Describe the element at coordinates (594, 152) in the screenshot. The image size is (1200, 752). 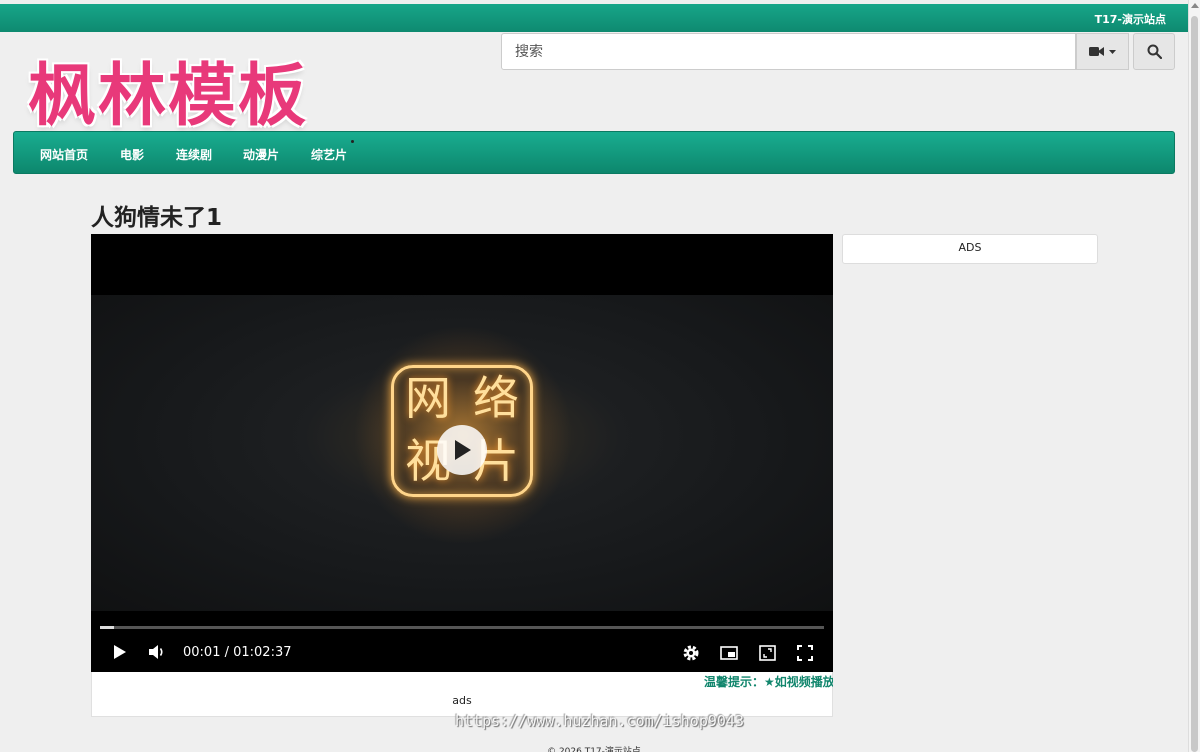
I see `main-nav: 网站首页 电影 连续剧 动漫片 综艺片` at that location.